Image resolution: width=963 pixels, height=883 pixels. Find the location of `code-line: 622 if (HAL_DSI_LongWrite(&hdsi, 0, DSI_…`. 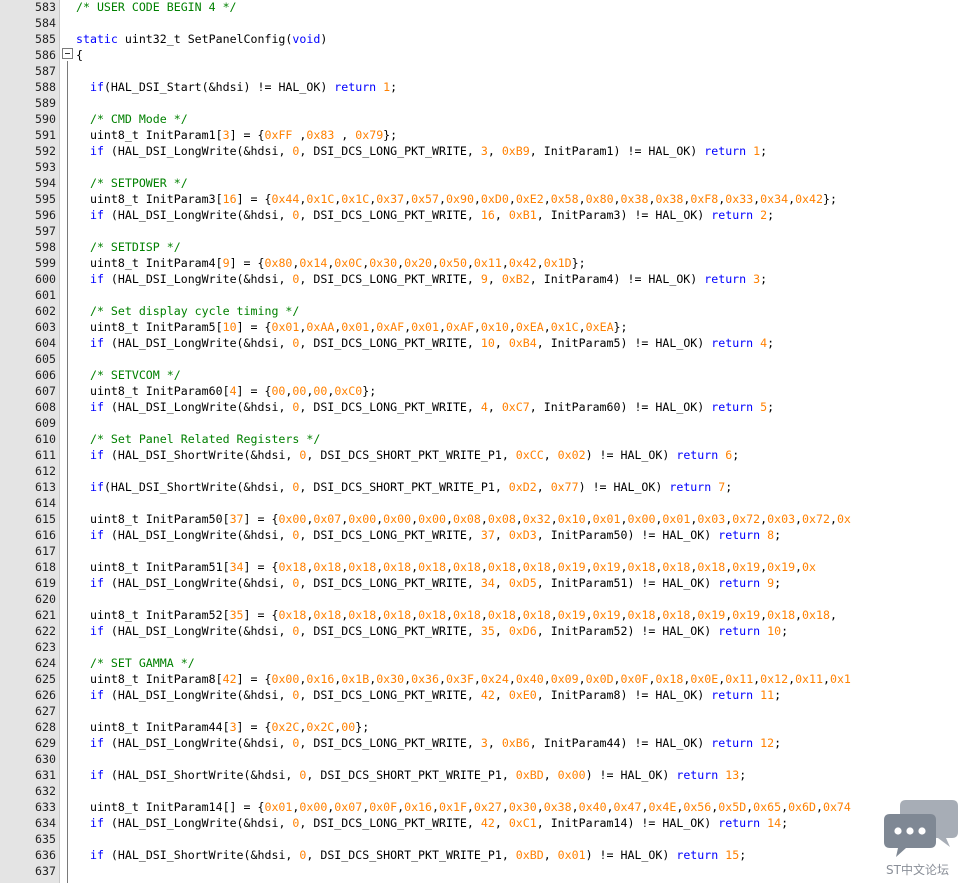

code-line: 622 if (HAL_DSI_LongWrite(&hdsi, 0, DSI_… is located at coordinates (481, 631).